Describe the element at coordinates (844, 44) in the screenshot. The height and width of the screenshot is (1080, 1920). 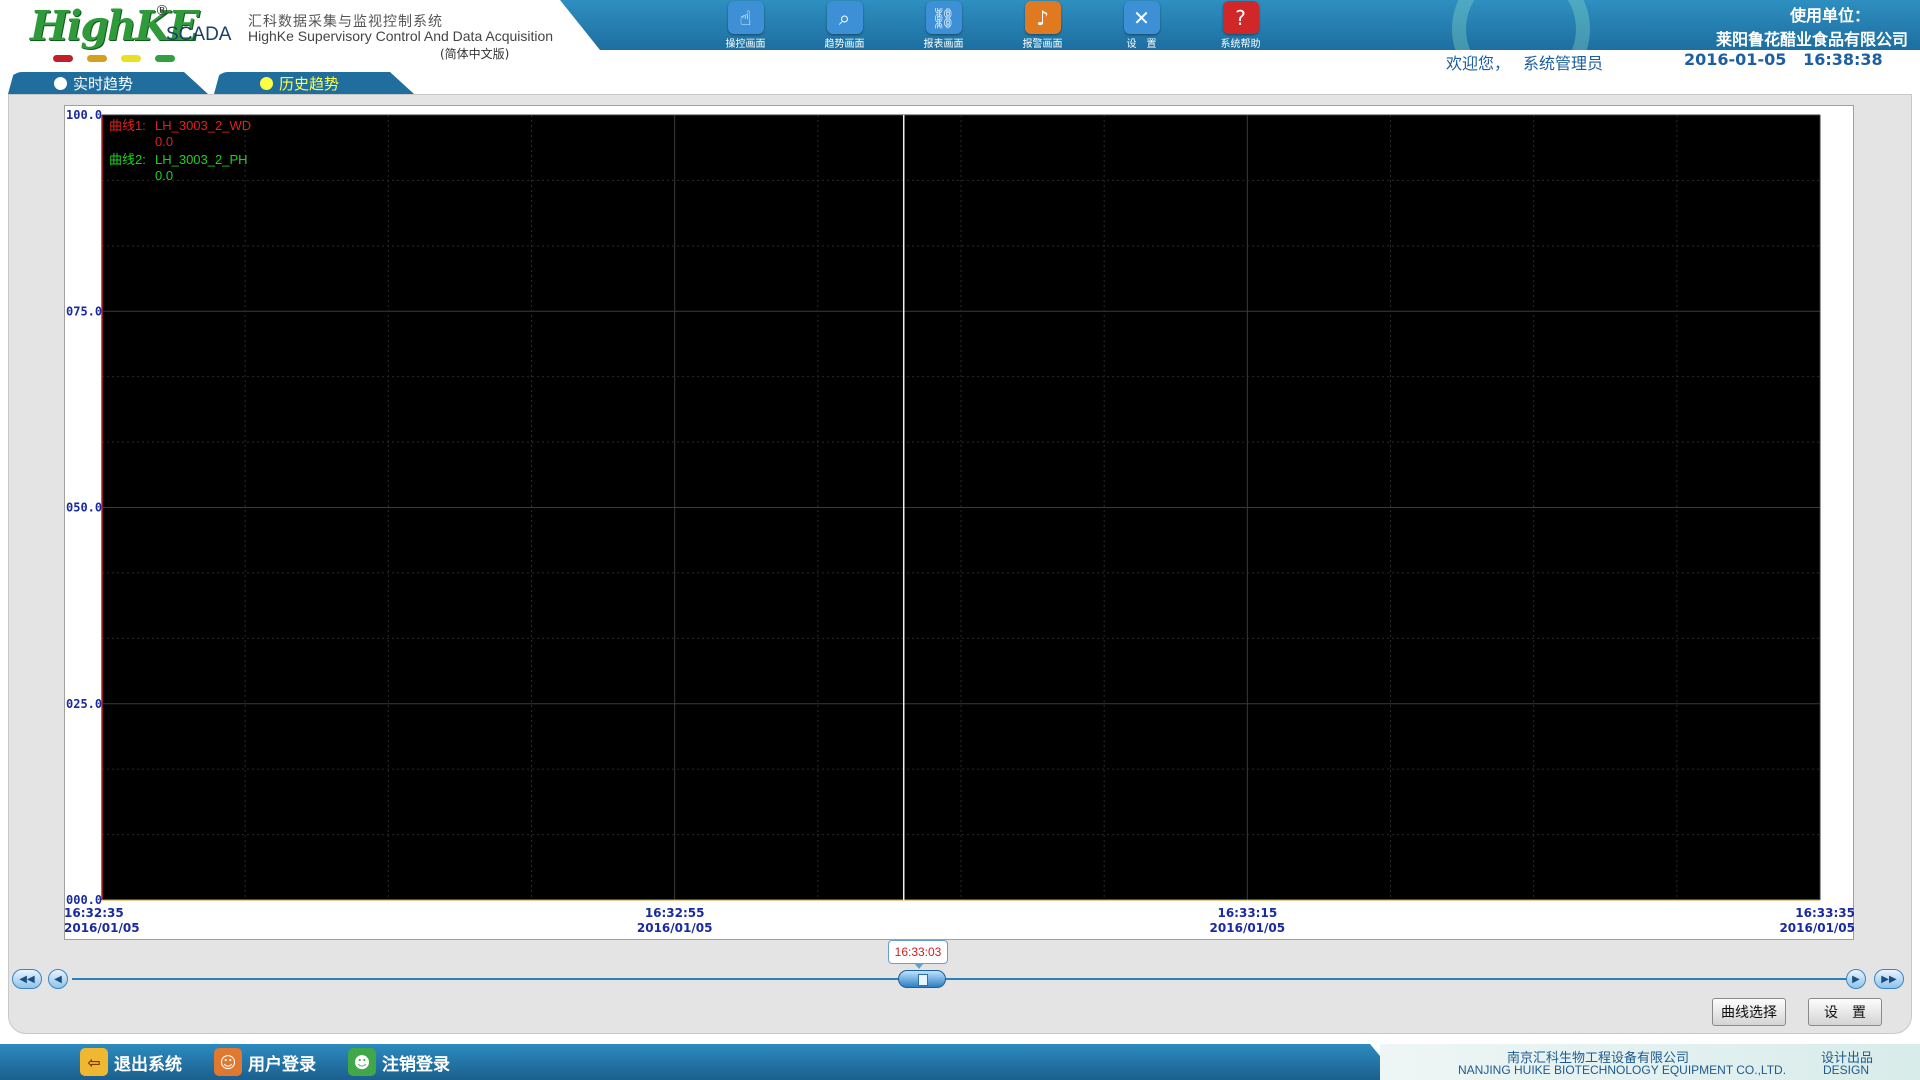
I see `toolbar-button-label: 趋势画面` at that location.